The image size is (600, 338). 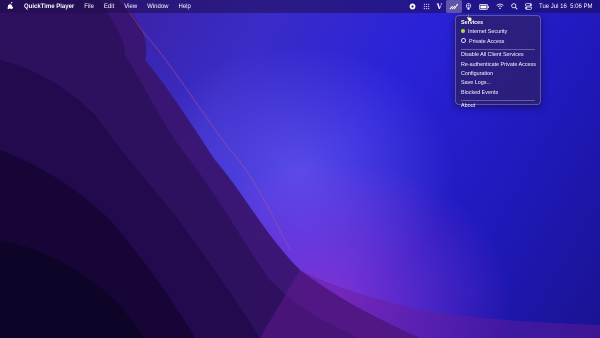 What do you see at coordinates (157, 7) in the screenshot?
I see `menu-window: Window` at bounding box center [157, 7].